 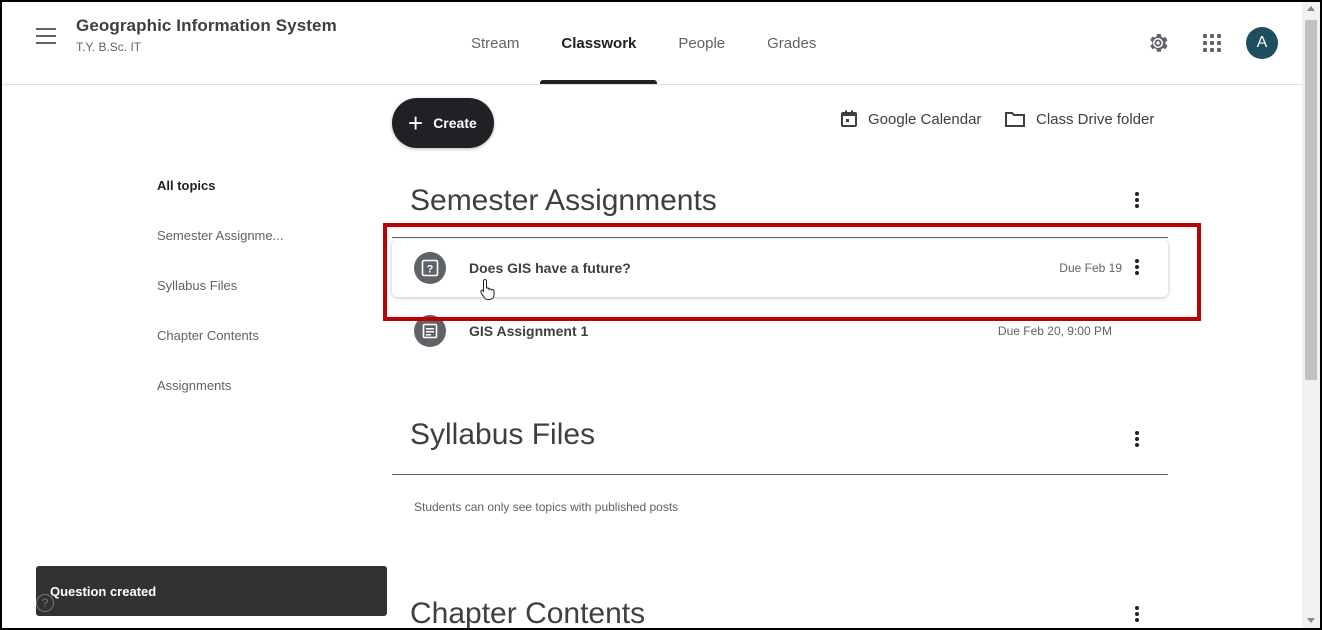 What do you see at coordinates (528, 331) in the screenshot?
I see `item-title: GIS Assignment 1` at bounding box center [528, 331].